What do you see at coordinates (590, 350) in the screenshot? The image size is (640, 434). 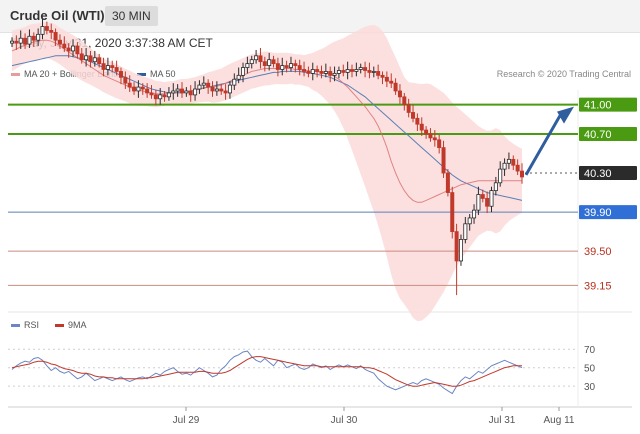 I see `rsi-tick-70: 70` at bounding box center [590, 350].